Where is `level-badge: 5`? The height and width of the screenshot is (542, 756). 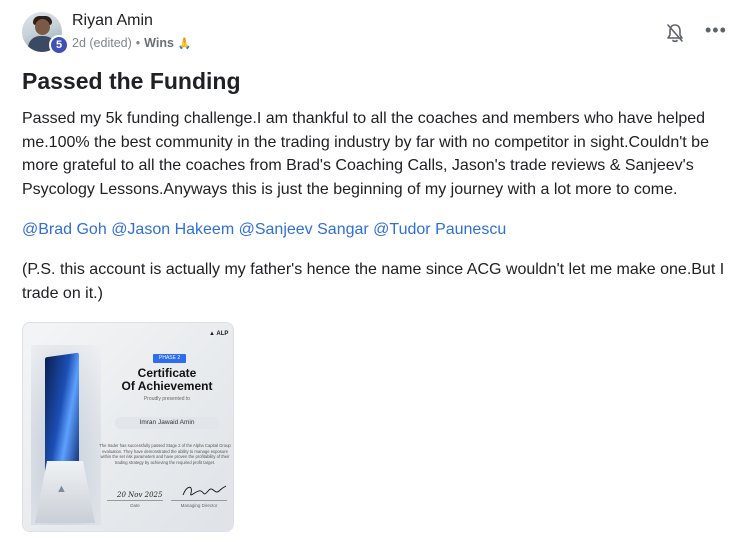 level-badge: 5 is located at coordinates (59, 45).